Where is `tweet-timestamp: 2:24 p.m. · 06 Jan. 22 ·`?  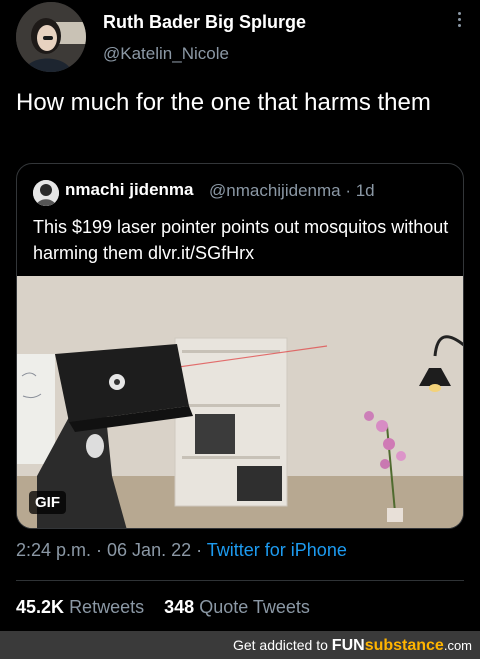 tweet-timestamp: 2:24 p.m. · 06 Jan. 22 · is located at coordinates (111, 550).